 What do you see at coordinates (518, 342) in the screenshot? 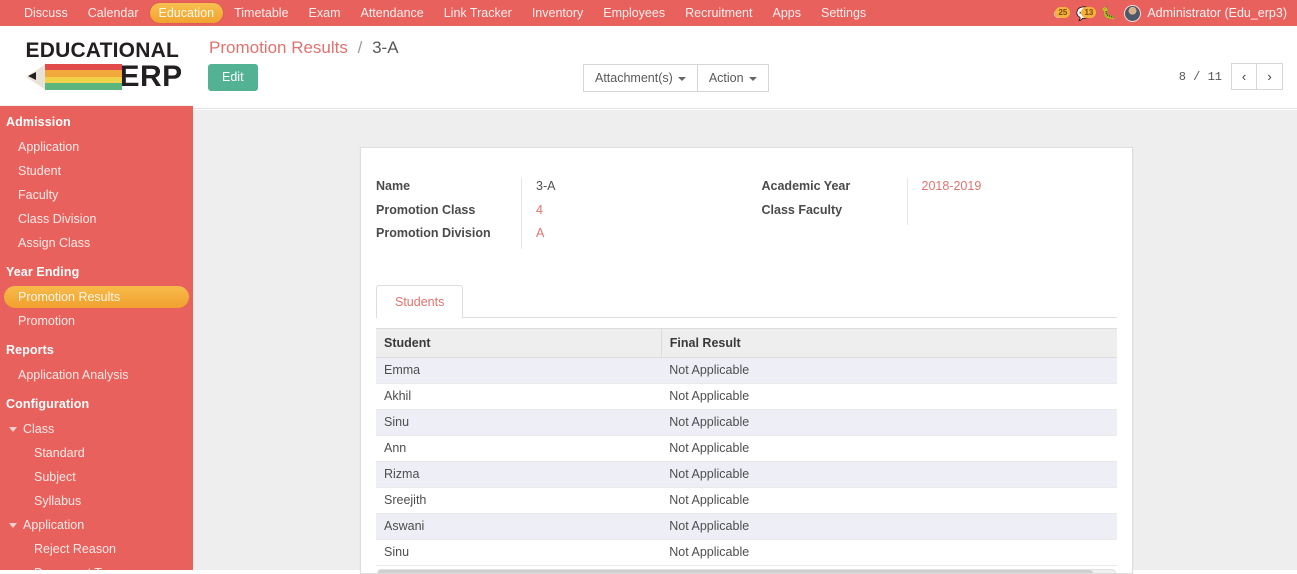
I see `column-header-student: Student` at bounding box center [518, 342].